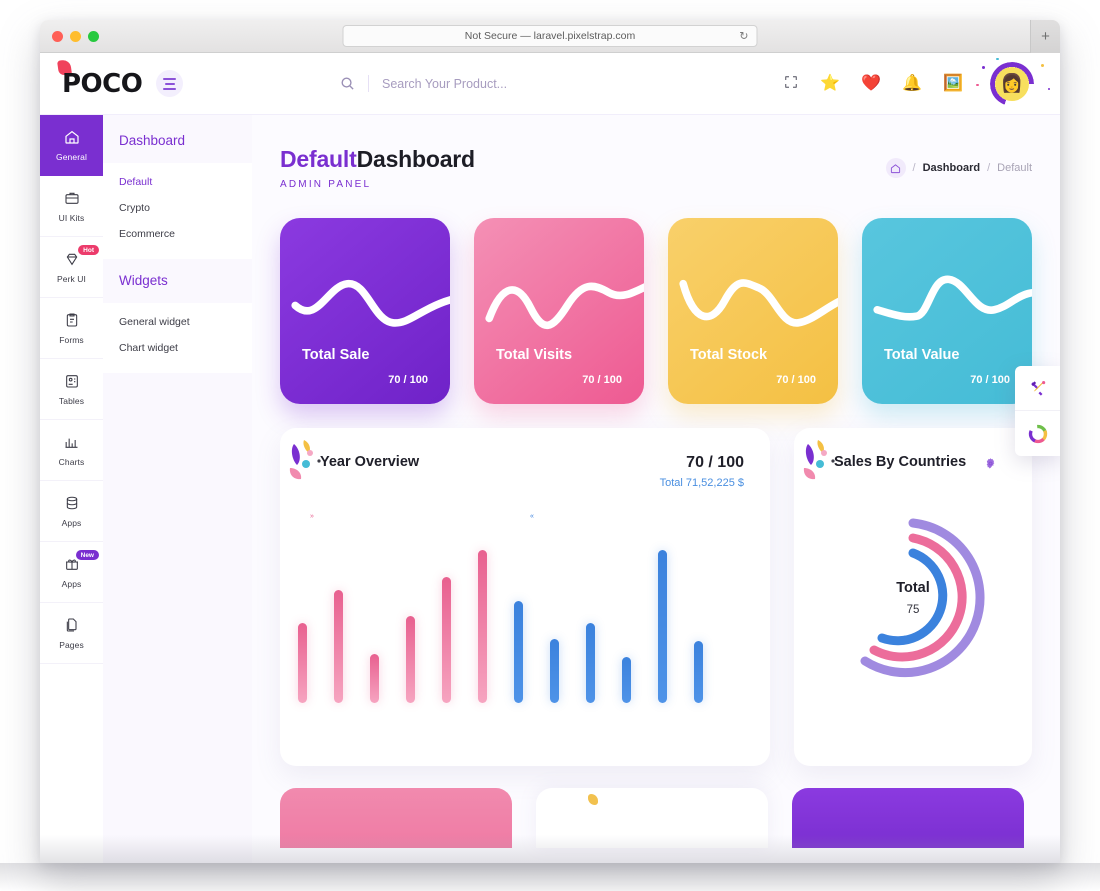 The height and width of the screenshot is (891, 1100). I want to click on sidebar-item-pages: Pages, so click(71, 633).